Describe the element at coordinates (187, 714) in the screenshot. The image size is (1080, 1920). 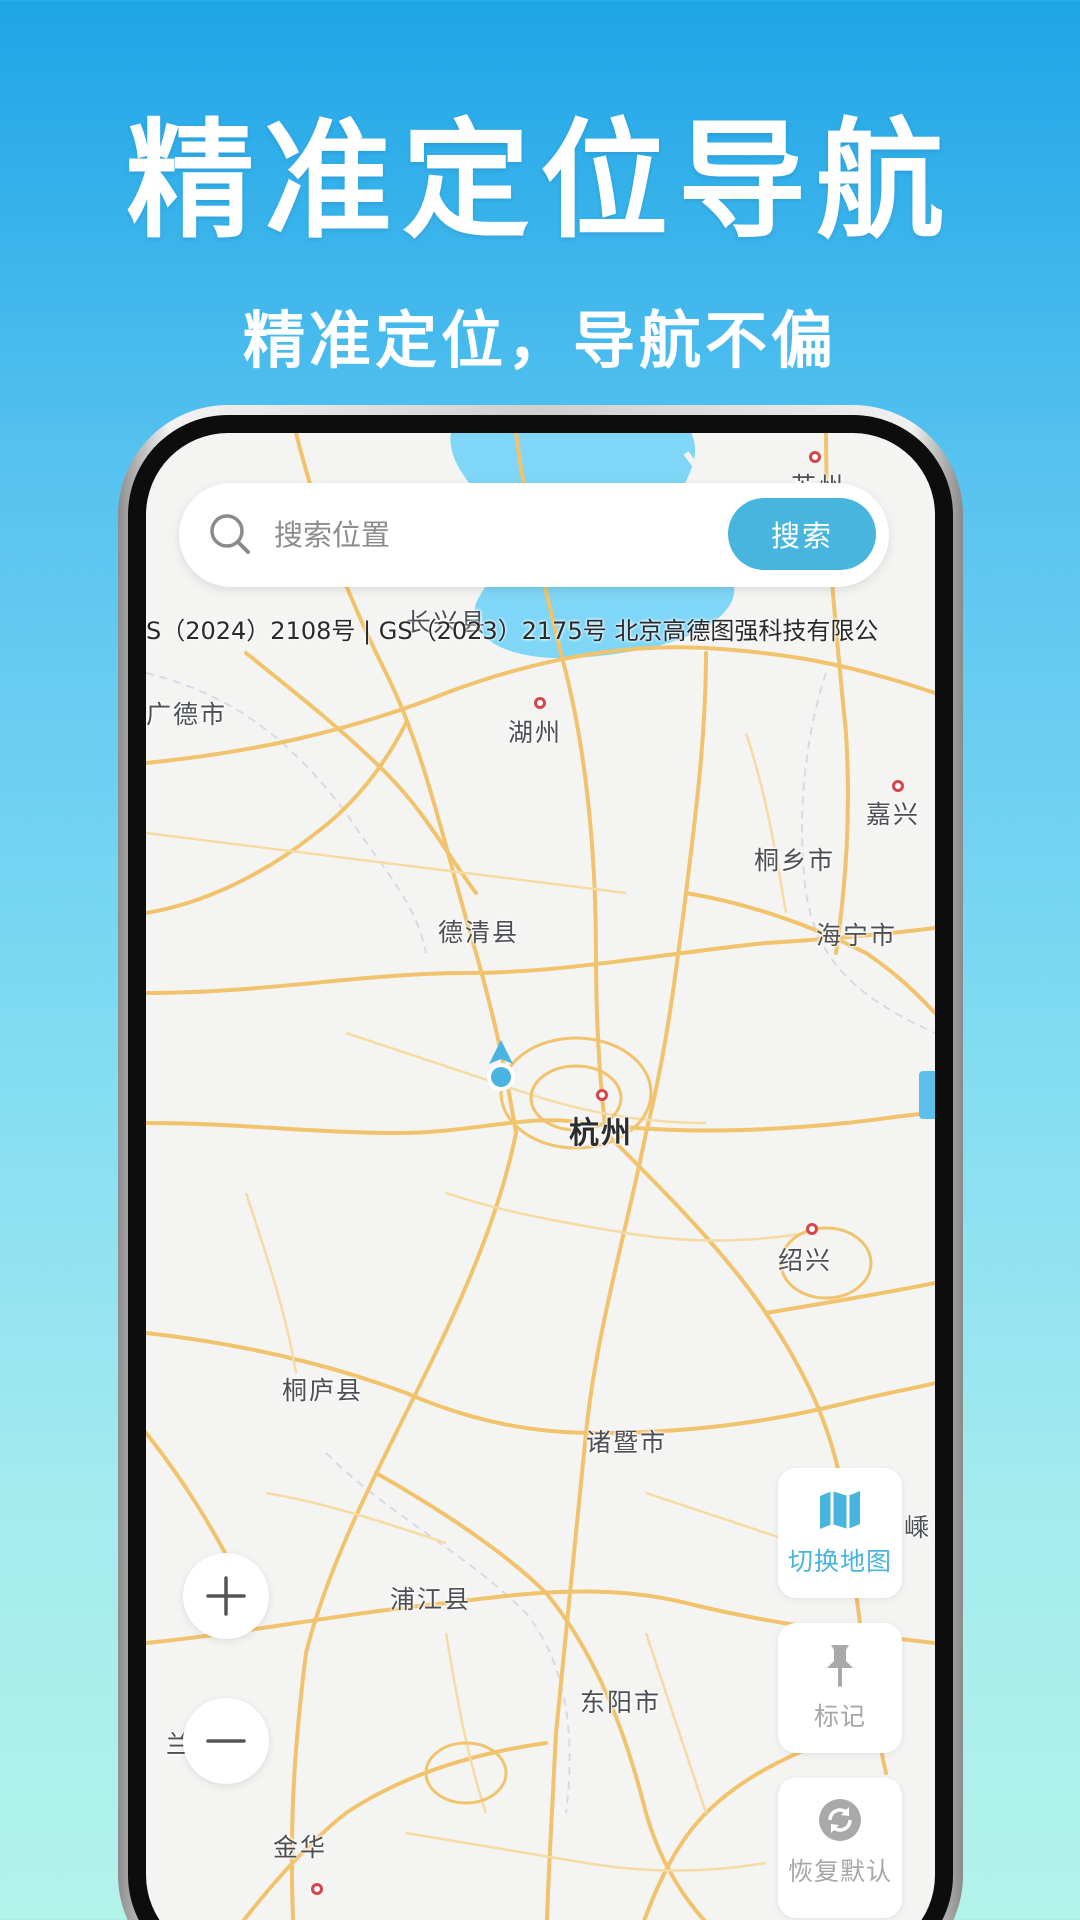
I see `city-label-guangde: 广德市` at that location.